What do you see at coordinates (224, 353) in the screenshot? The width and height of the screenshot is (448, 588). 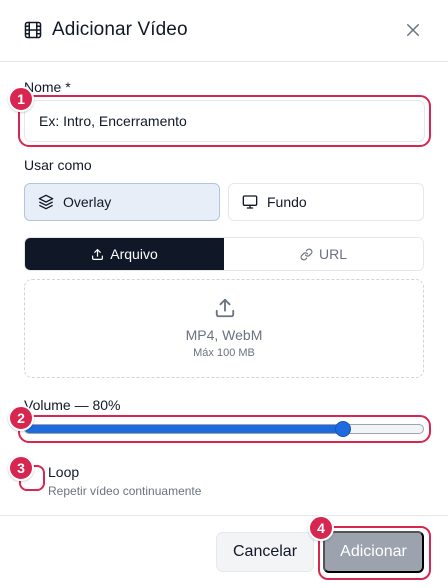 I see `dropzone-max-size: Máx 100 MB` at bounding box center [224, 353].